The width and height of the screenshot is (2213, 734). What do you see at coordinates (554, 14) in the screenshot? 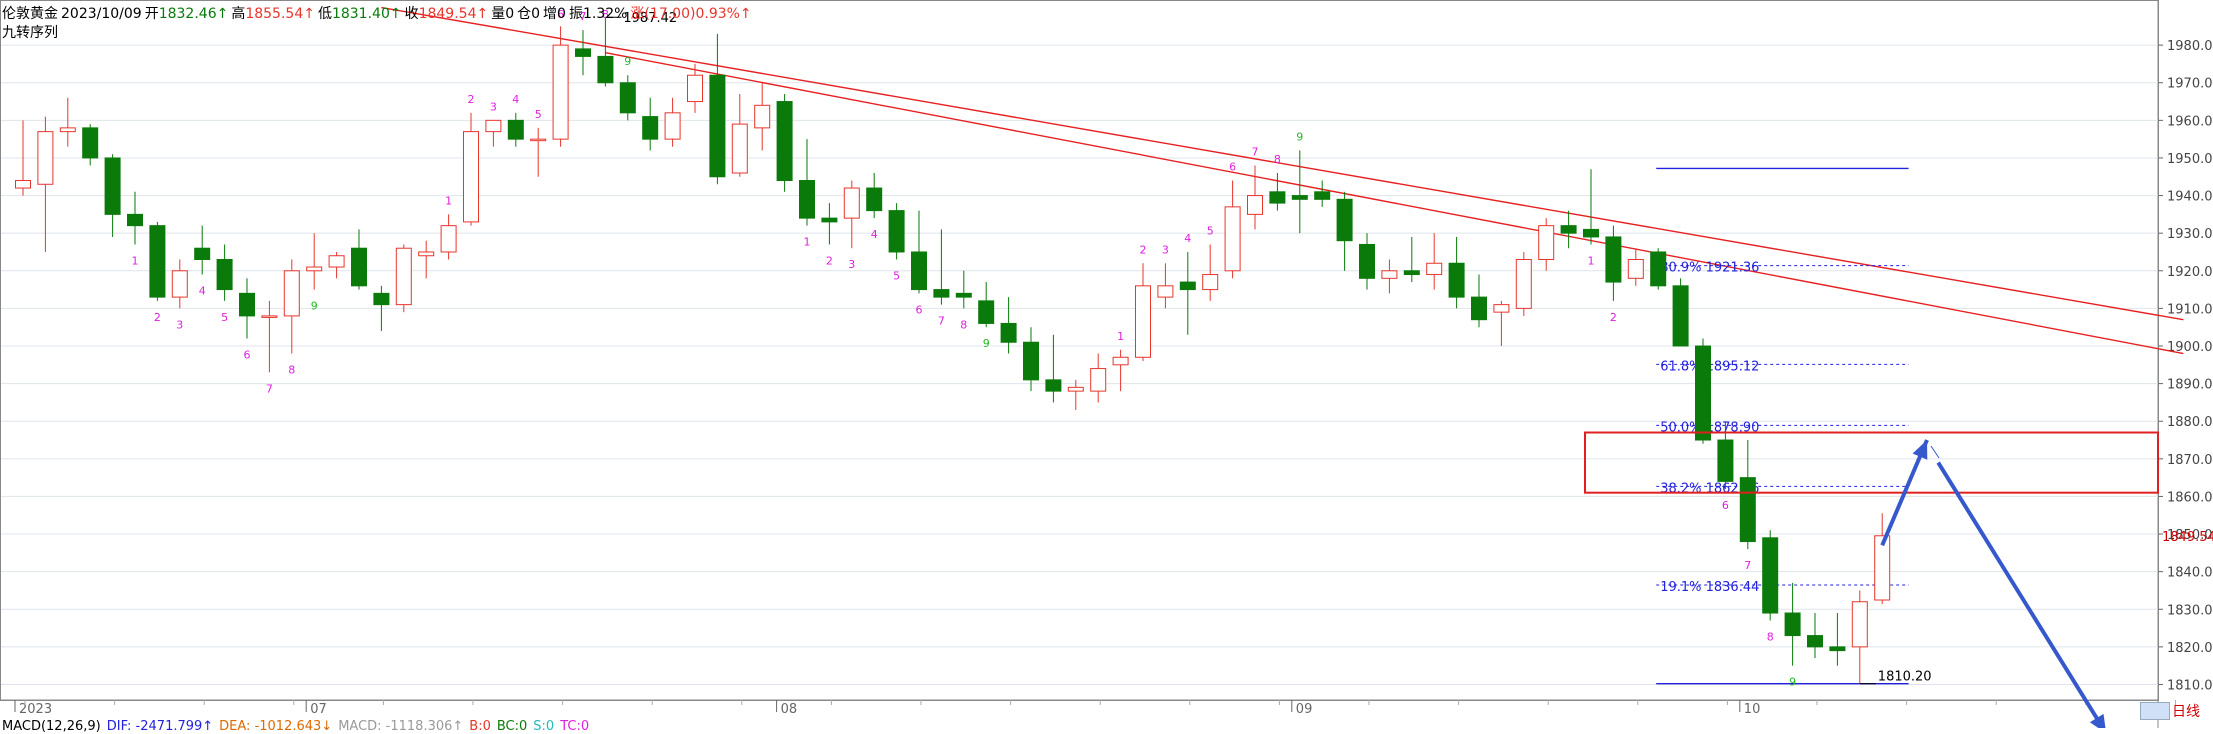
I see `increase: 增0` at bounding box center [554, 14].